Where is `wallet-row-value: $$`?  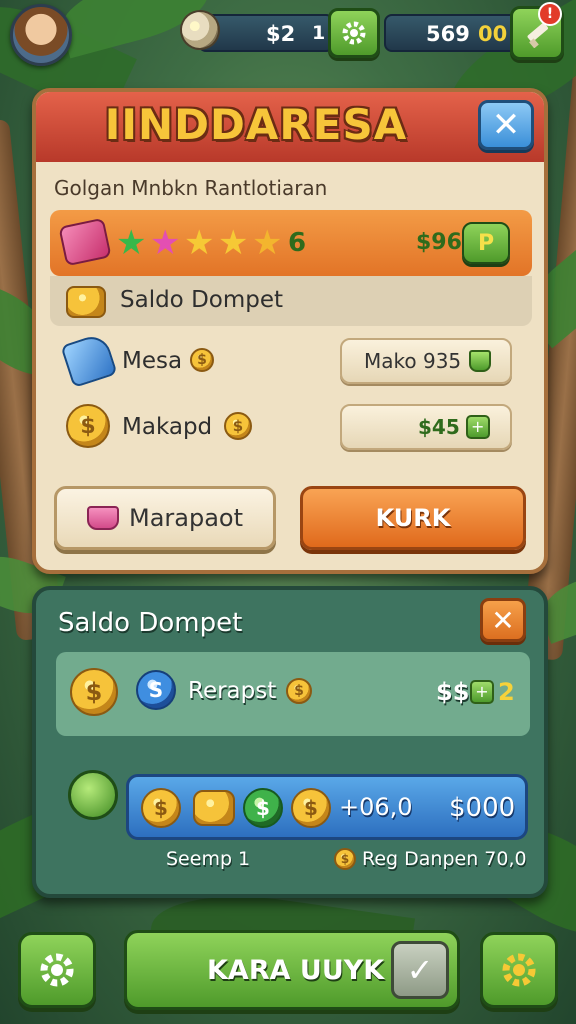 wallet-row-value: $$ is located at coordinates (453, 692).